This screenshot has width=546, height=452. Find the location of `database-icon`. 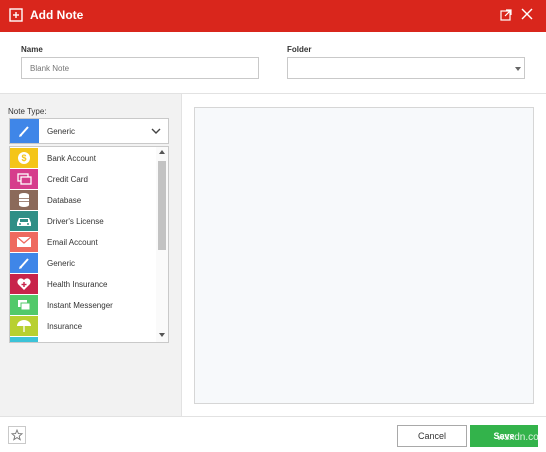

database-icon is located at coordinates (24, 200).